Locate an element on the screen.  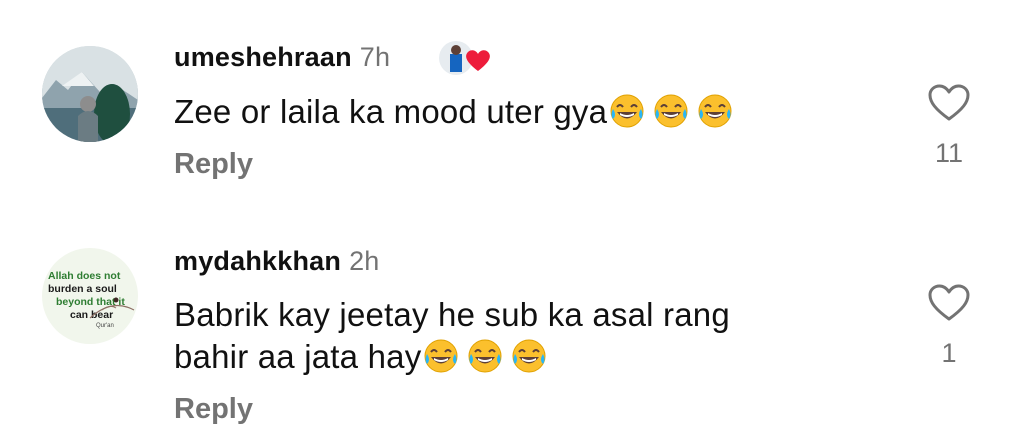
comment-body-line: Babrik kay jeetay he sub ka asal rang is located at coordinates (452, 314).